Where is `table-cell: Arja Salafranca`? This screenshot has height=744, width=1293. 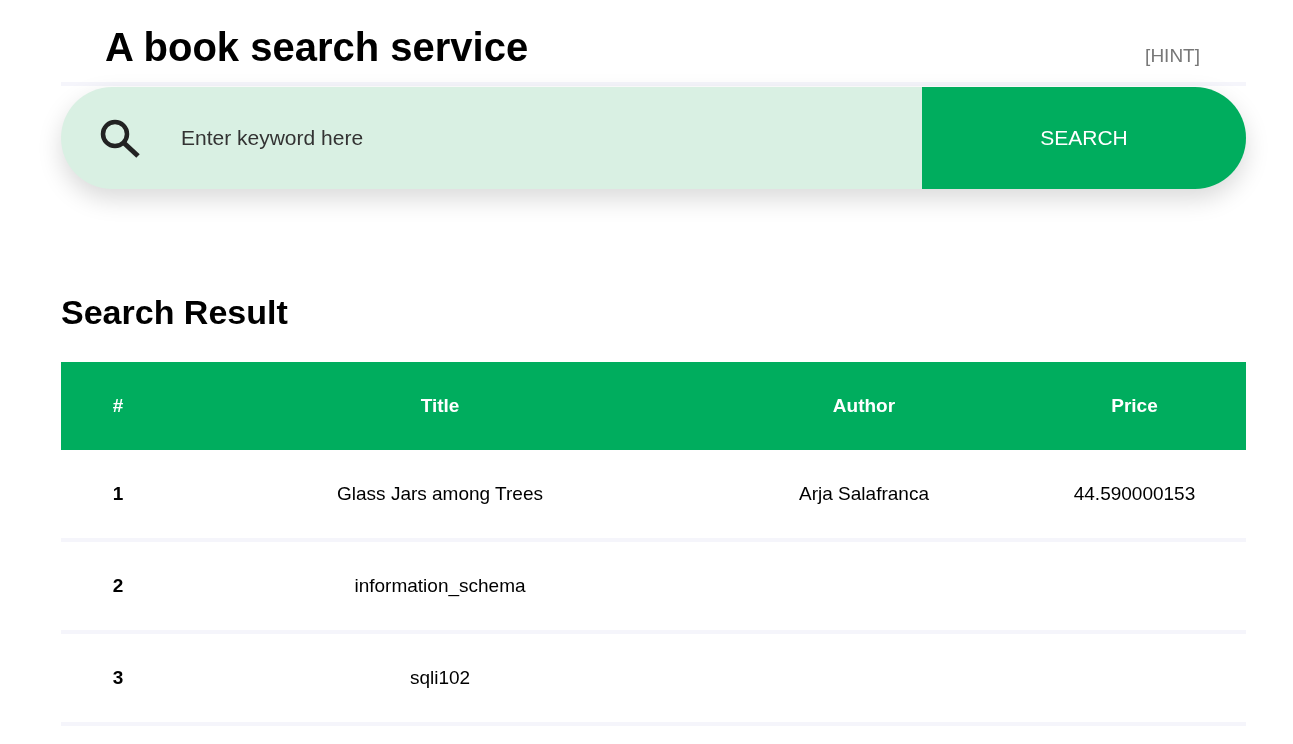 table-cell: Arja Salafranca is located at coordinates (864, 493).